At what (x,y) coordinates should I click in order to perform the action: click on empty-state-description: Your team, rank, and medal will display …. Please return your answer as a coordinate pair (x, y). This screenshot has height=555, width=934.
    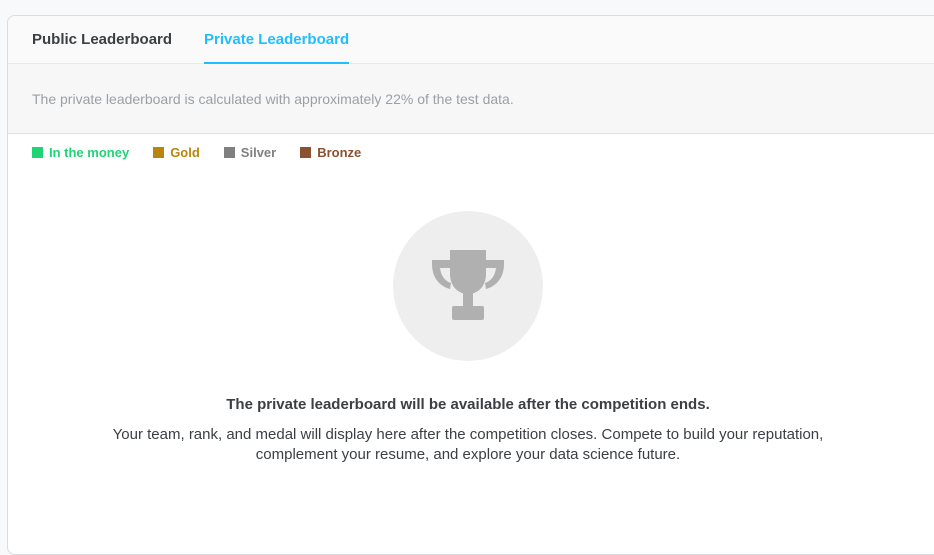
    Looking at the image, I should click on (468, 444).